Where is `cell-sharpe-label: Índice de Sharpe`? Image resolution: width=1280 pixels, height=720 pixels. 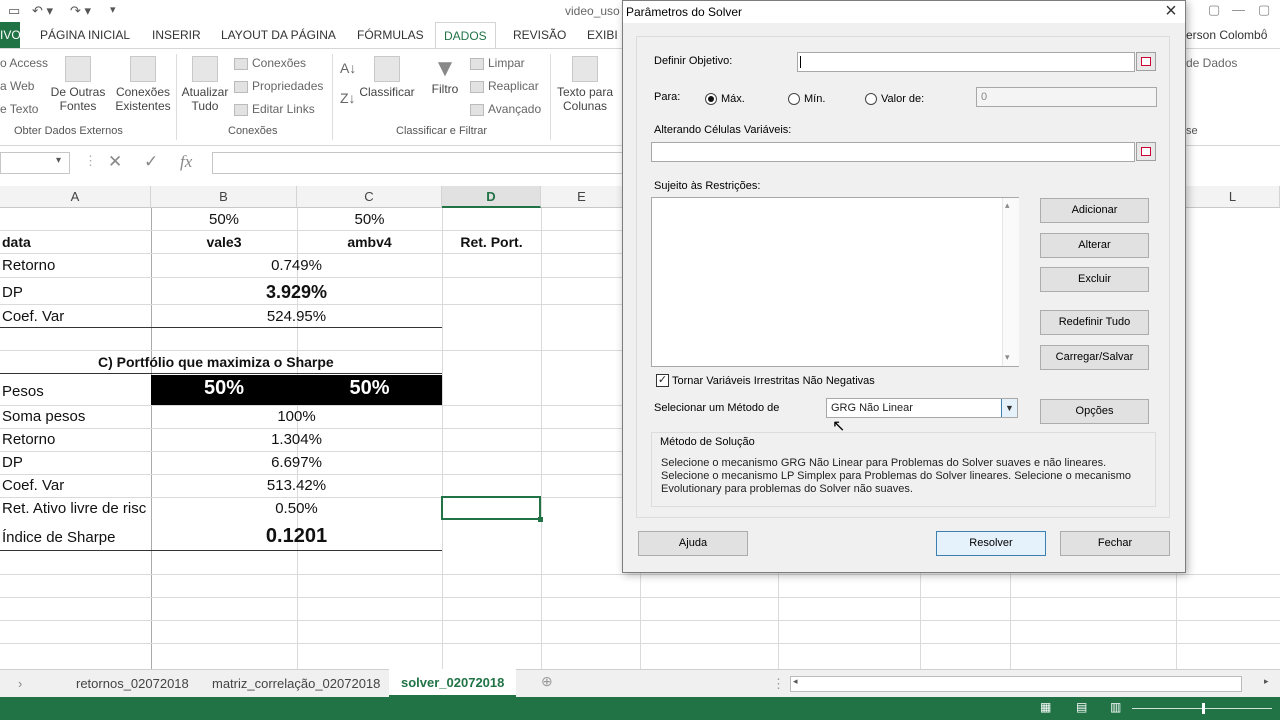 cell-sharpe-label: Índice de Sharpe is located at coordinates (58, 537).